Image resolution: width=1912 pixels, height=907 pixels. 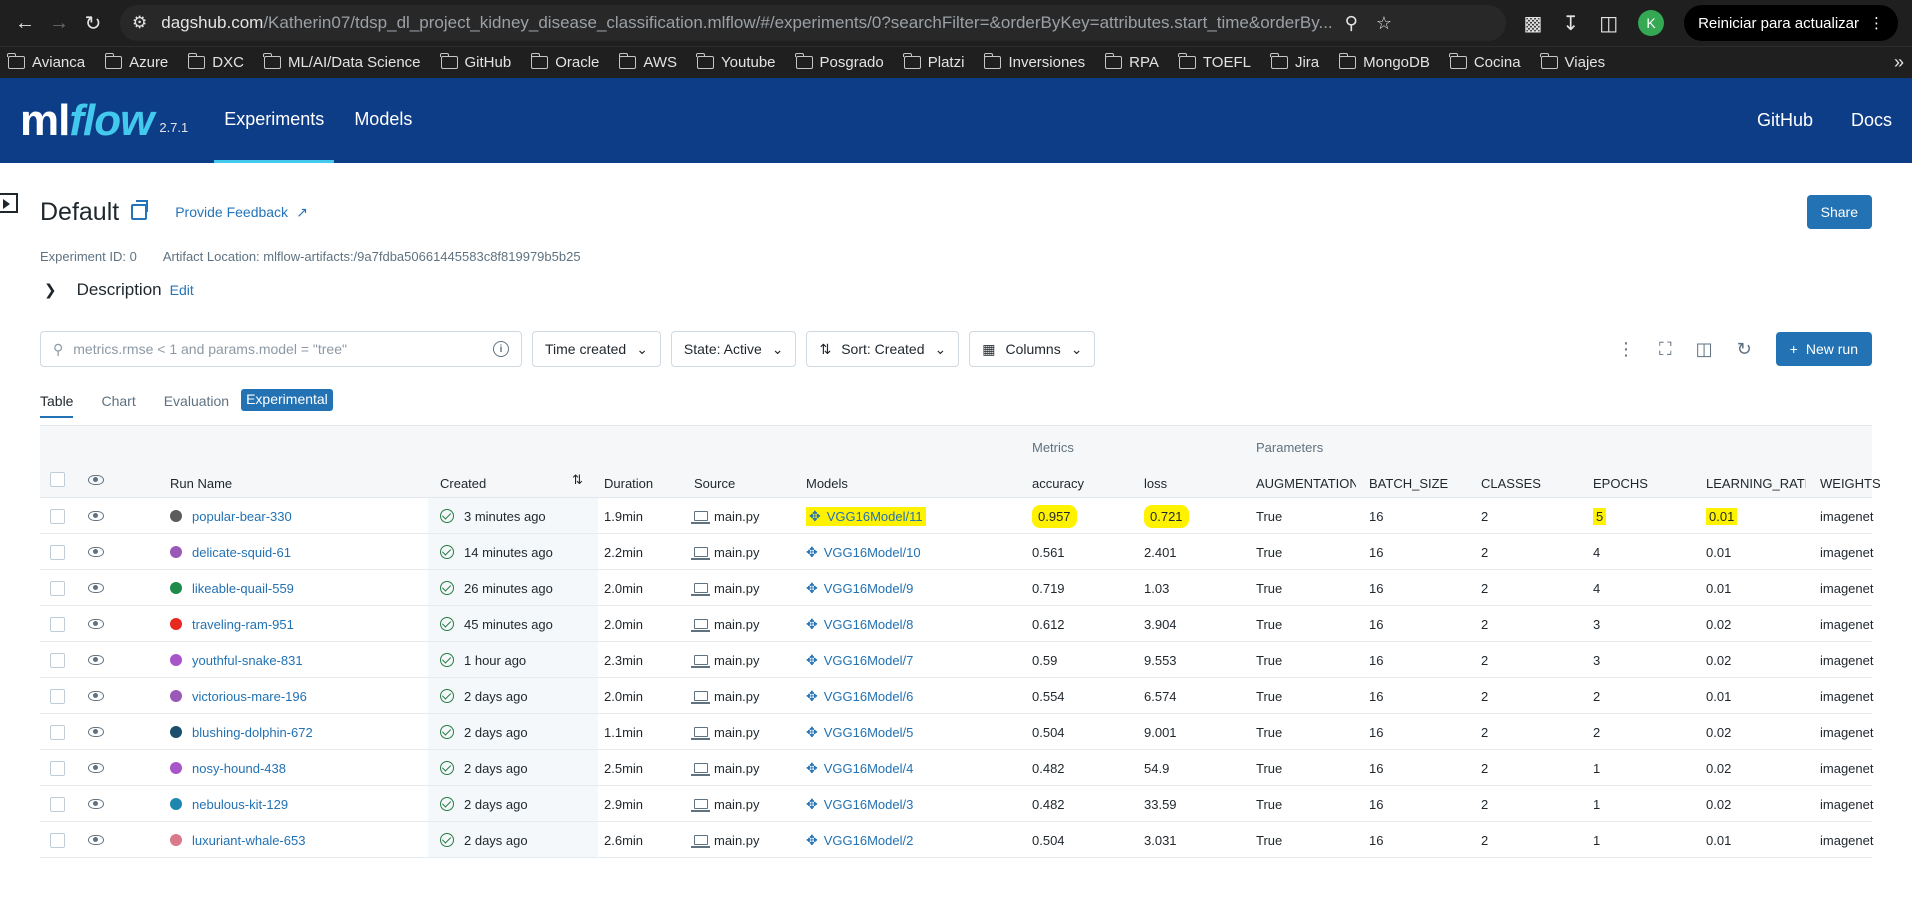 I want to click on sort-desc-icon: ⇅, so click(x=577, y=480).